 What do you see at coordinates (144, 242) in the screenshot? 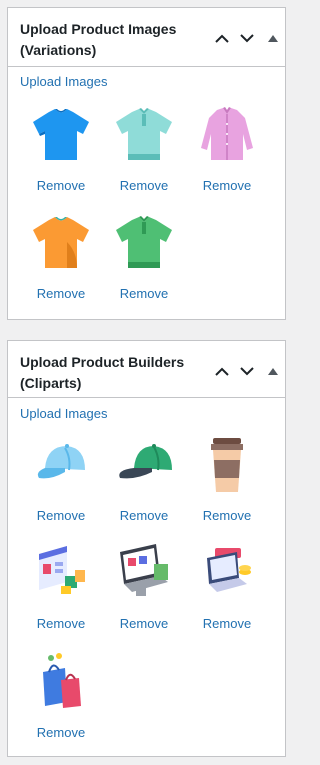
I see `green-polo-shirt-icon` at bounding box center [144, 242].